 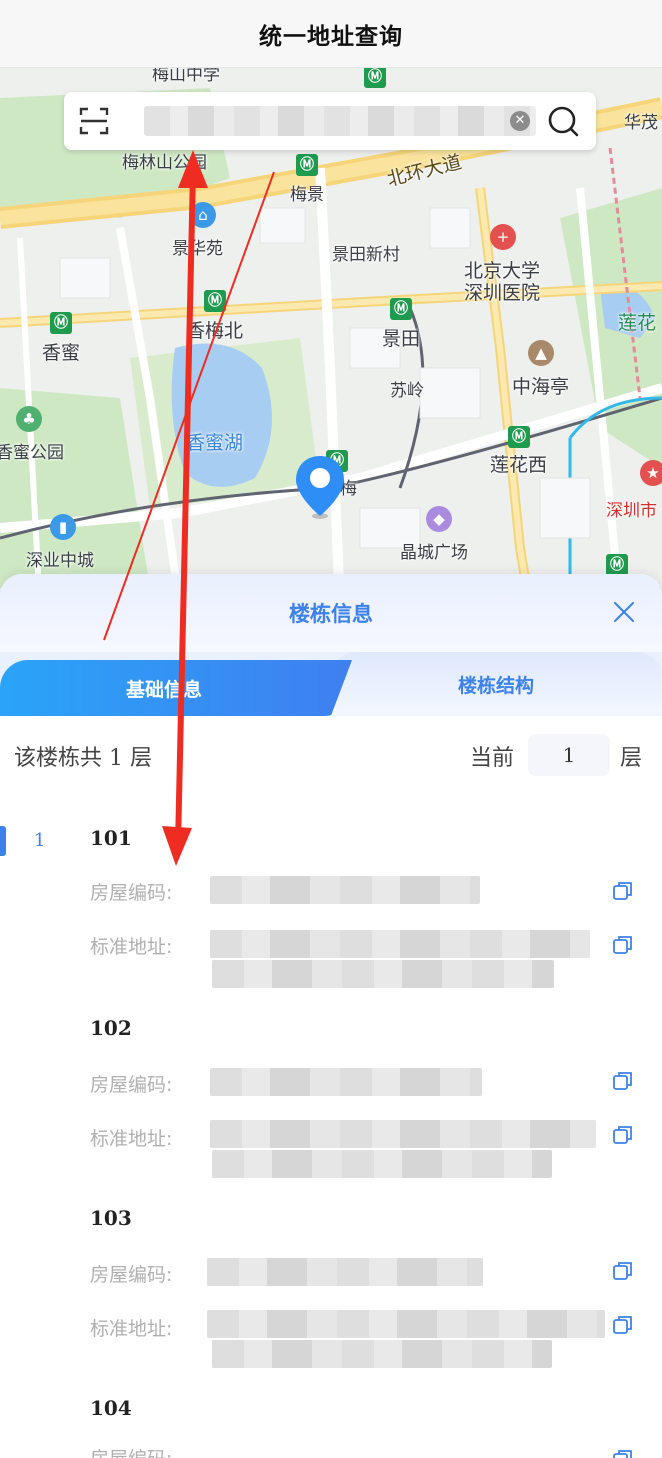 I want to click on map-label: 深圳市, so click(x=631, y=511).